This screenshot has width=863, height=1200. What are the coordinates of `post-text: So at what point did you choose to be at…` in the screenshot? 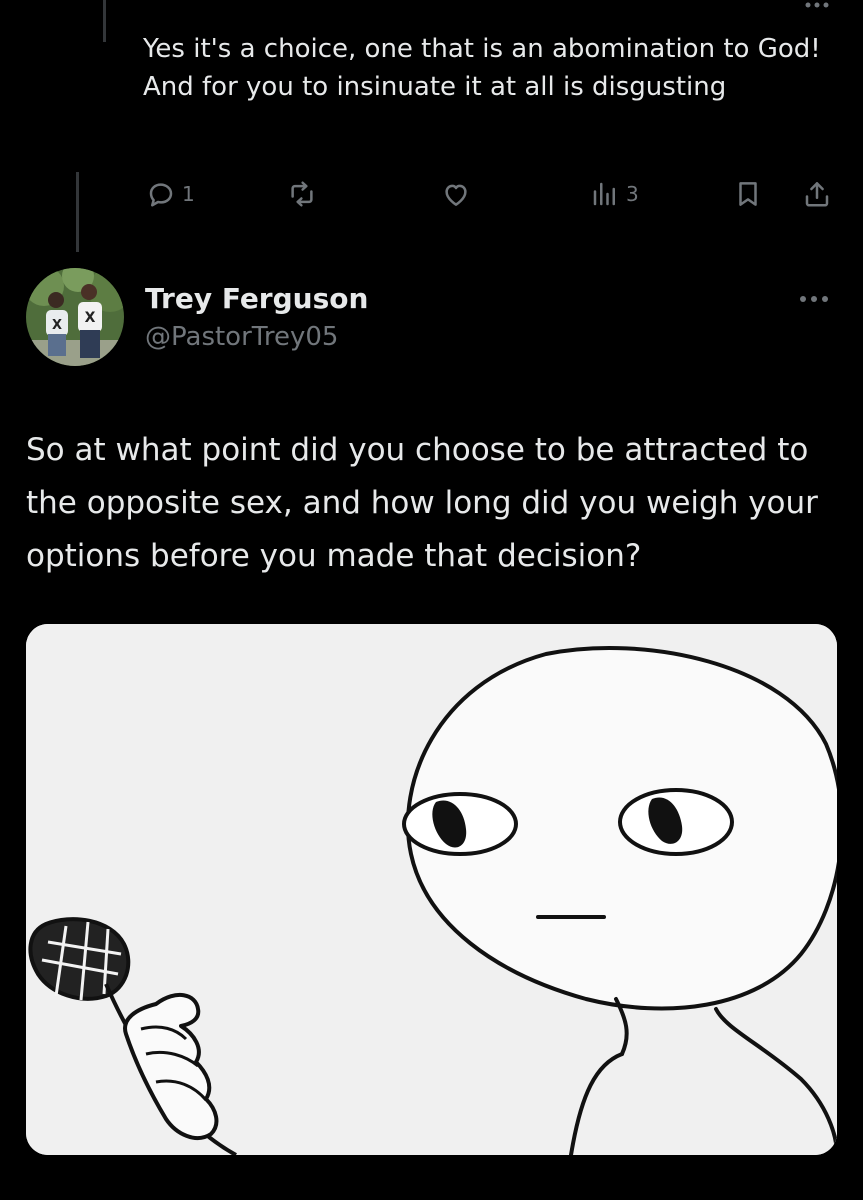 It's located at (422, 503).